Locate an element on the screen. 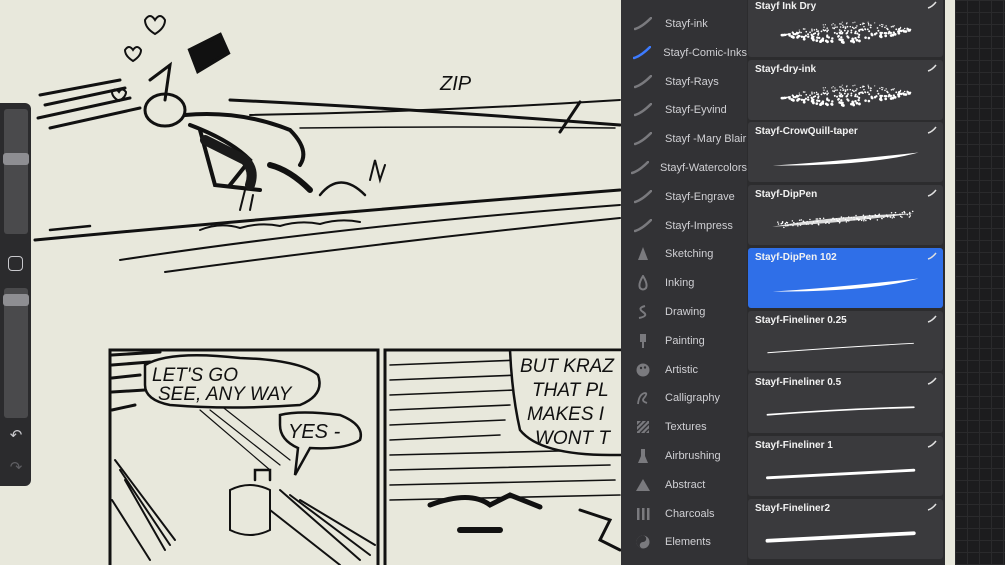 Image resolution: width=1005 pixels, height=565 pixels. brush-category-item: Abstract is located at coordinates (684, 485).